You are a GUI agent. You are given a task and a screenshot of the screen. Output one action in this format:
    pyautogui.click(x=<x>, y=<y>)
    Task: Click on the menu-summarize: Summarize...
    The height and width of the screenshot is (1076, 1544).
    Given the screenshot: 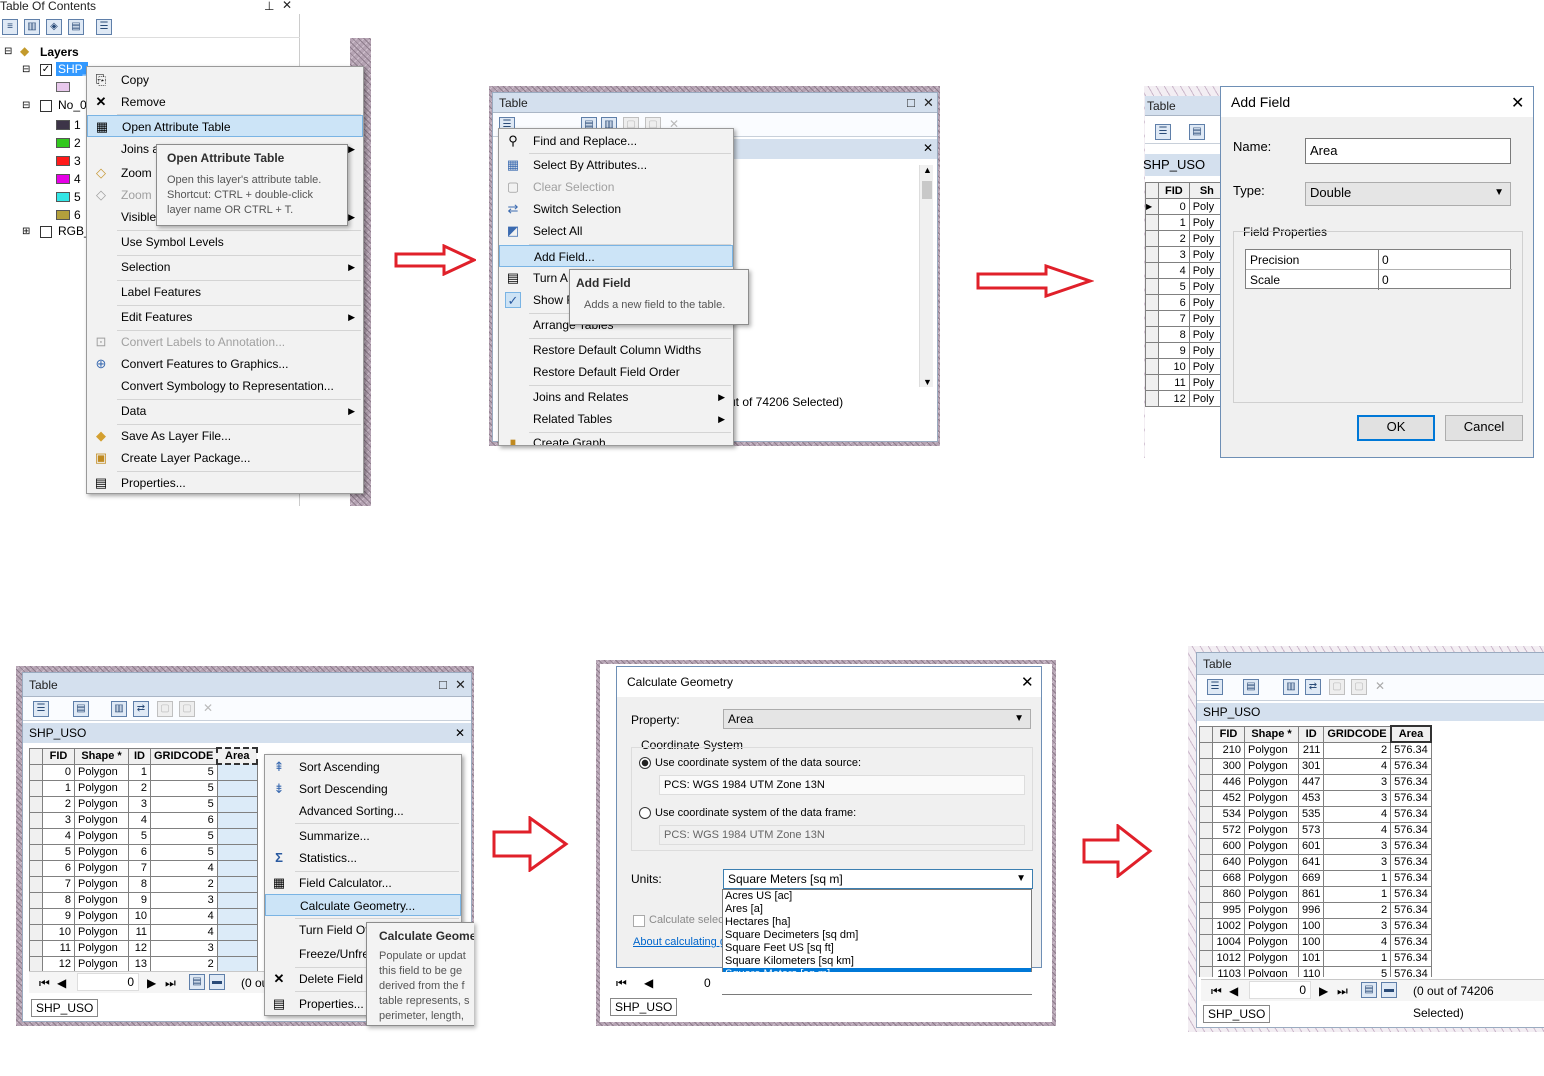 What is the action you would take?
    pyautogui.click(x=363, y=836)
    